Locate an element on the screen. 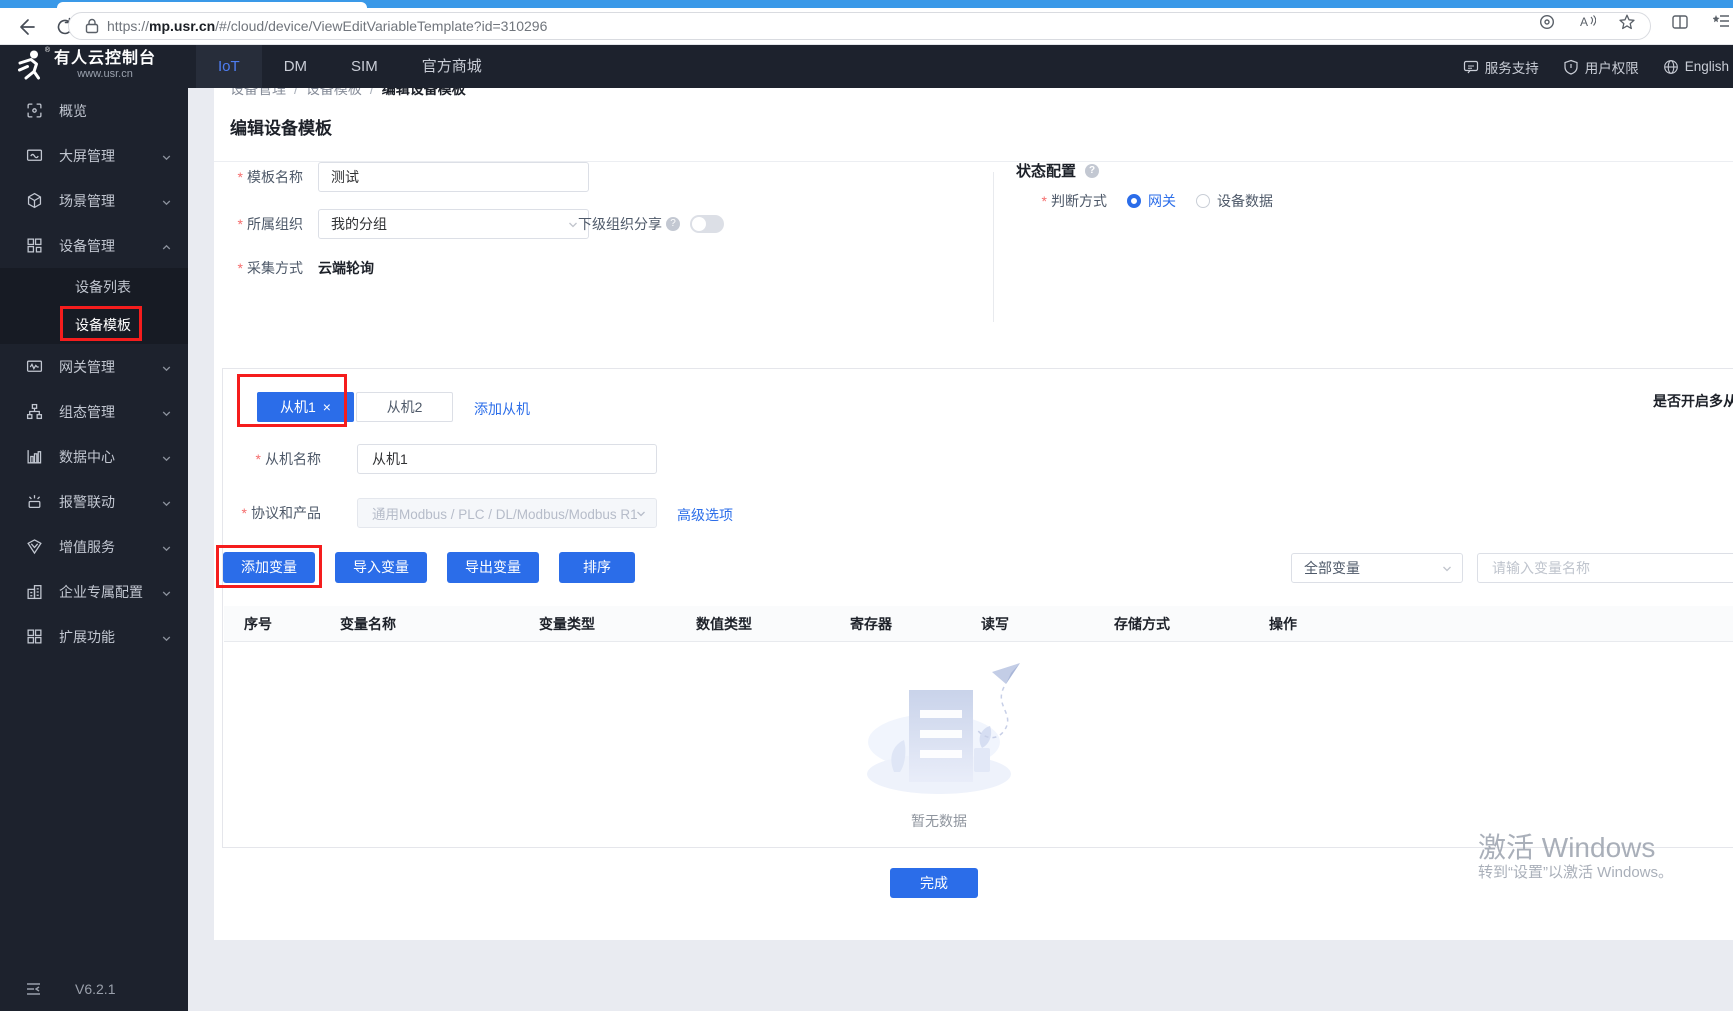 This screenshot has height=1011, width=1733. export-variable-button: 导出变量 is located at coordinates (493, 567).